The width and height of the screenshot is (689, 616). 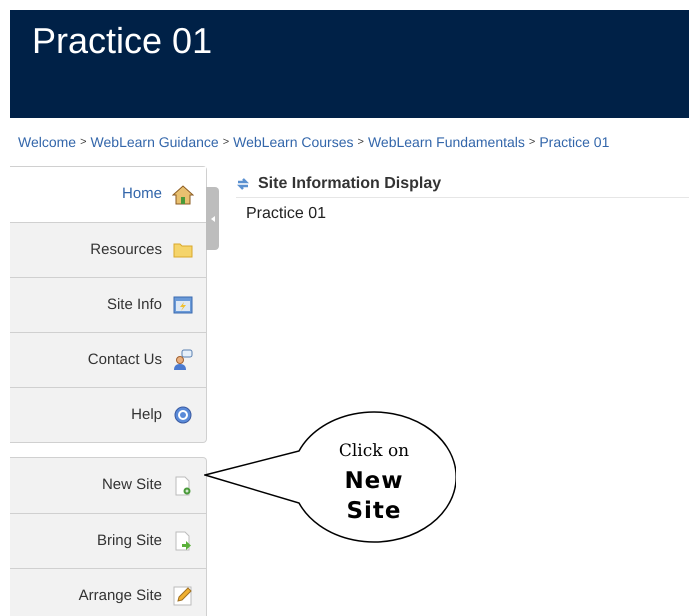 I want to click on tool-menu-item: Resources, so click(x=108, y=249).